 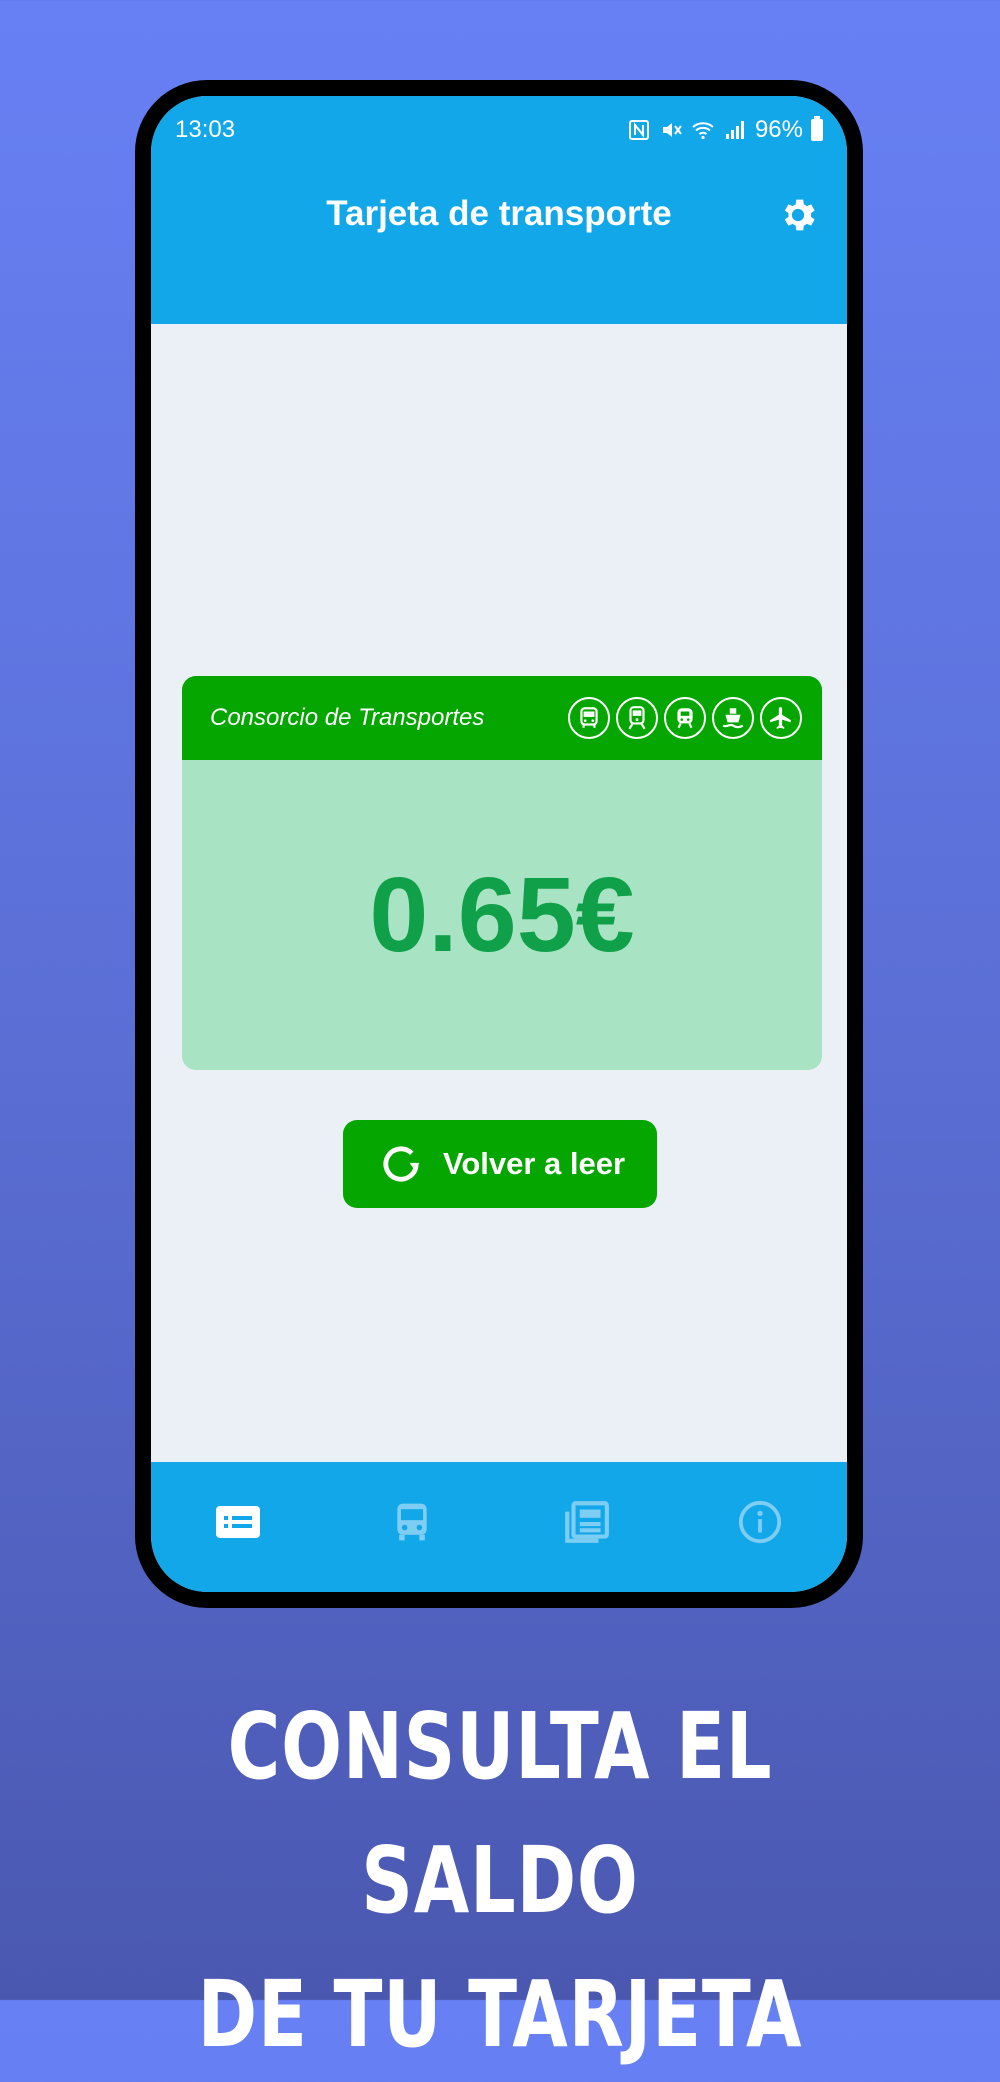 What do you see at coordinates (733, 718) in the screenshot?
I see `ferry-icon` at bounding box center [733, 718].